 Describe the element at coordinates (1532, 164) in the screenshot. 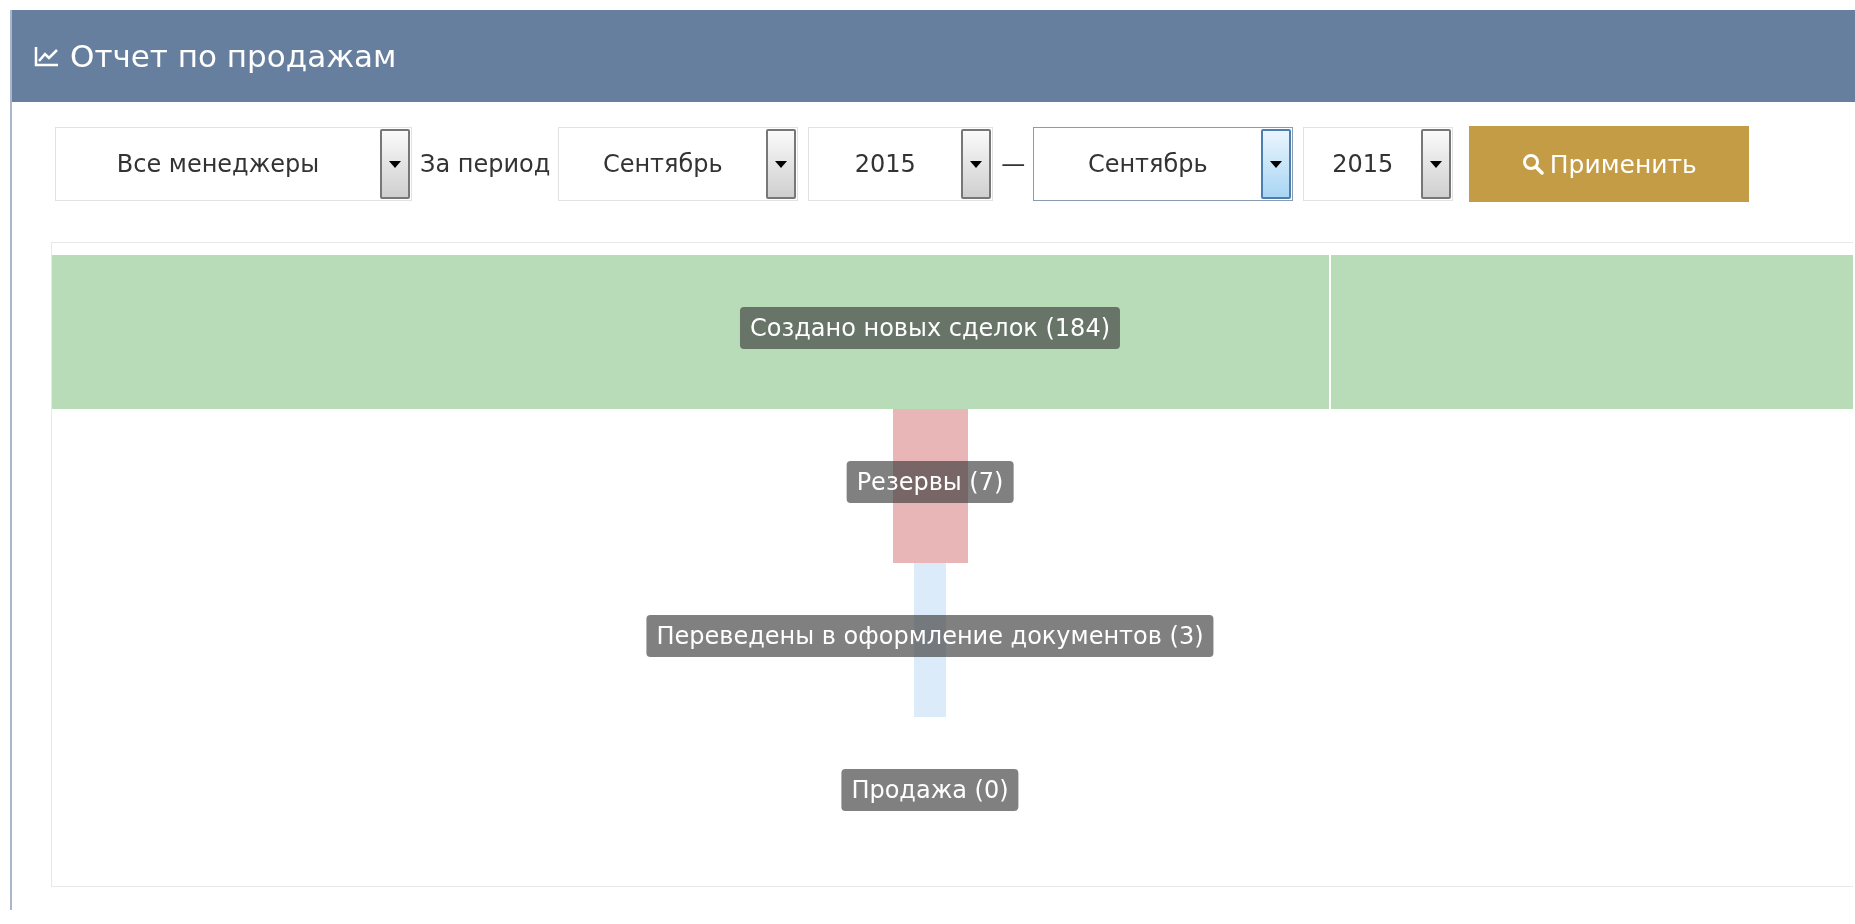

I see `search-icon` at that location.